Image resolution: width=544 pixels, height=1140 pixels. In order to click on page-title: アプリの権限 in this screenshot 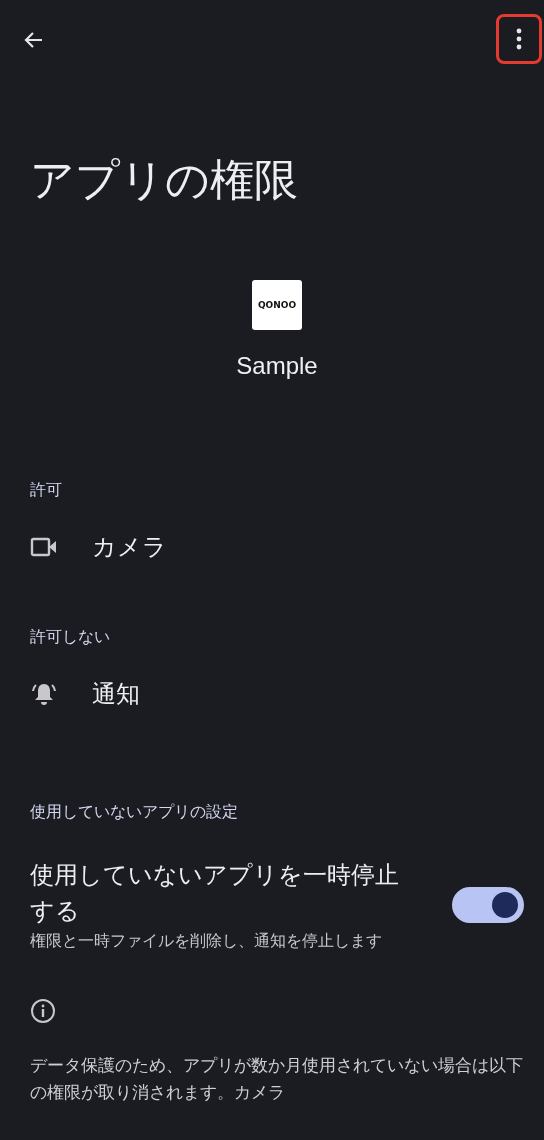, I will do `click(164, 180)`.